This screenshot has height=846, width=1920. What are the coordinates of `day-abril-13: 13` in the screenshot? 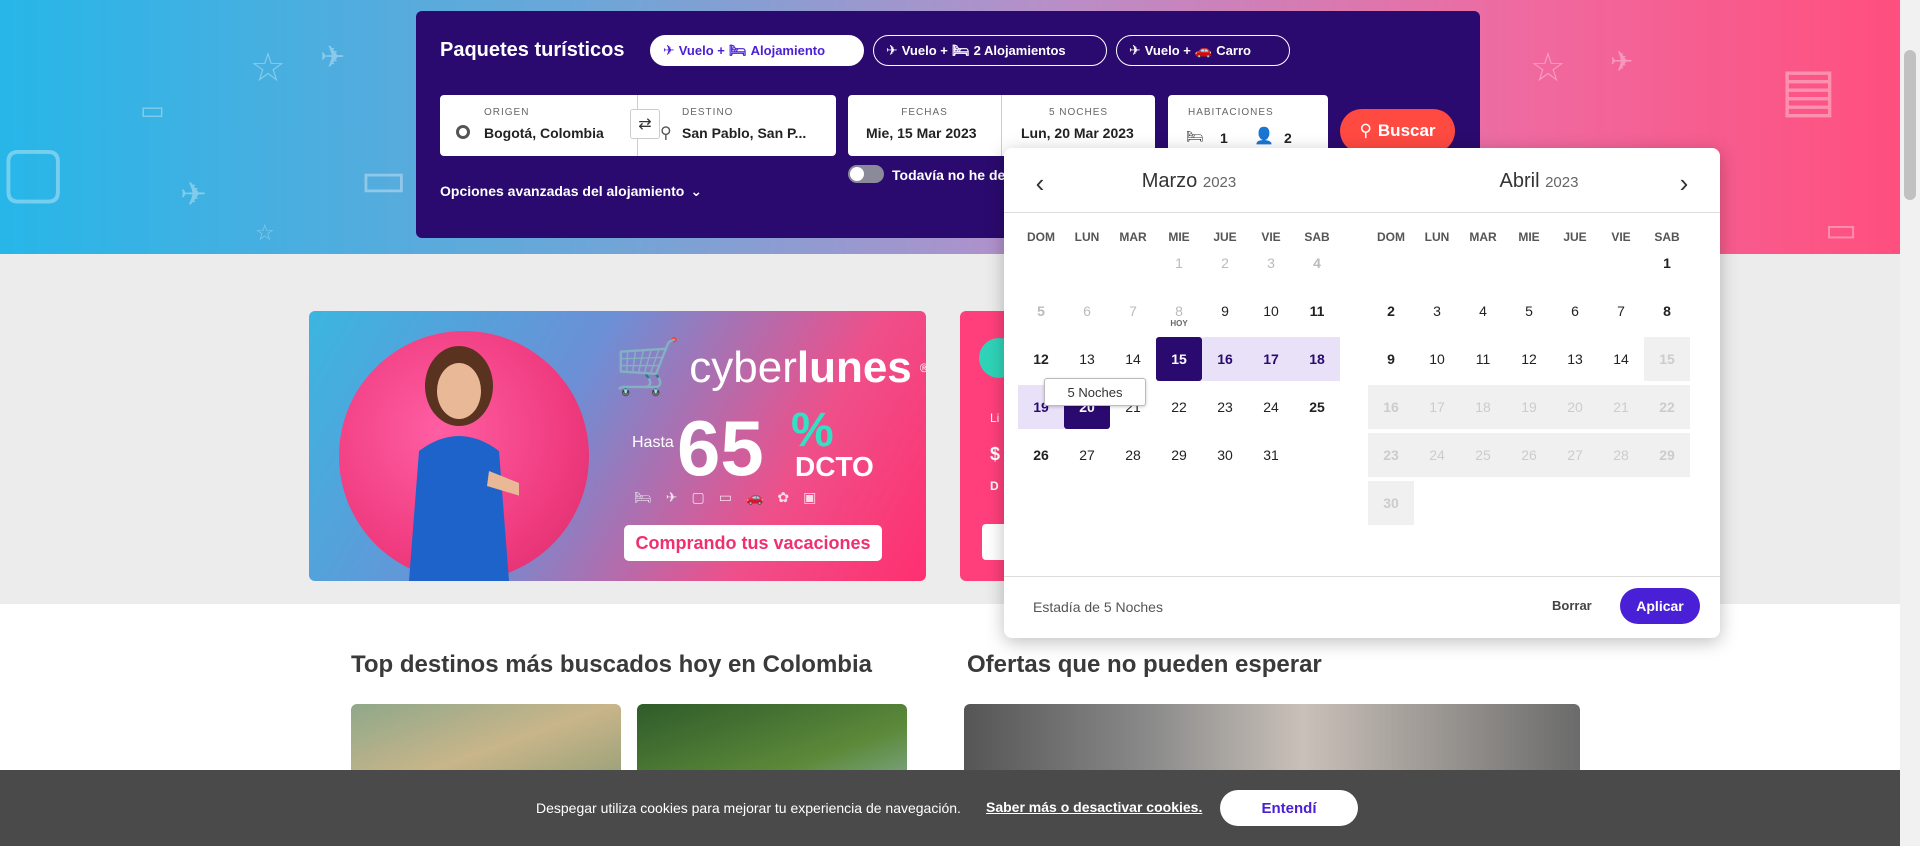 It's located at (1575, 359).